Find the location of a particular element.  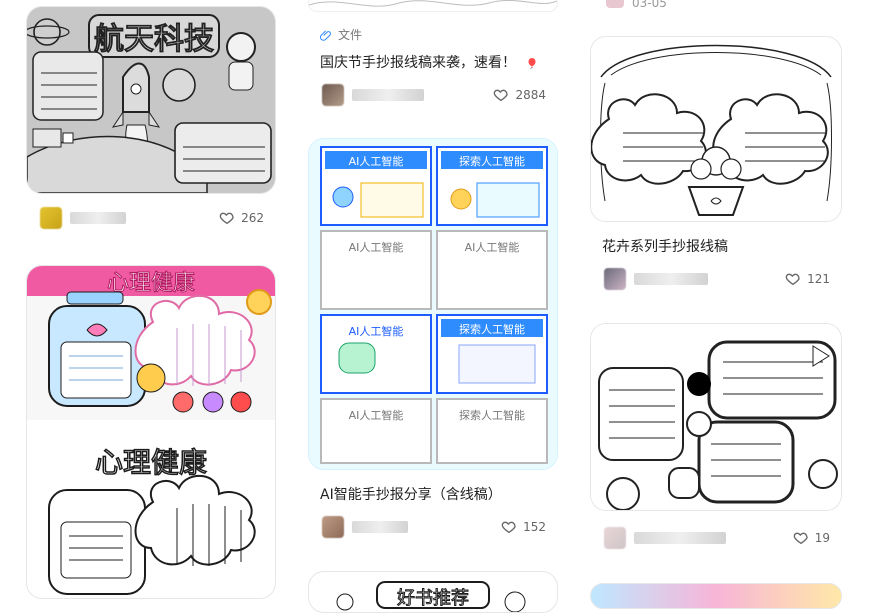

card-aerospace-meta: 262 is located at coordinates (152, 218).